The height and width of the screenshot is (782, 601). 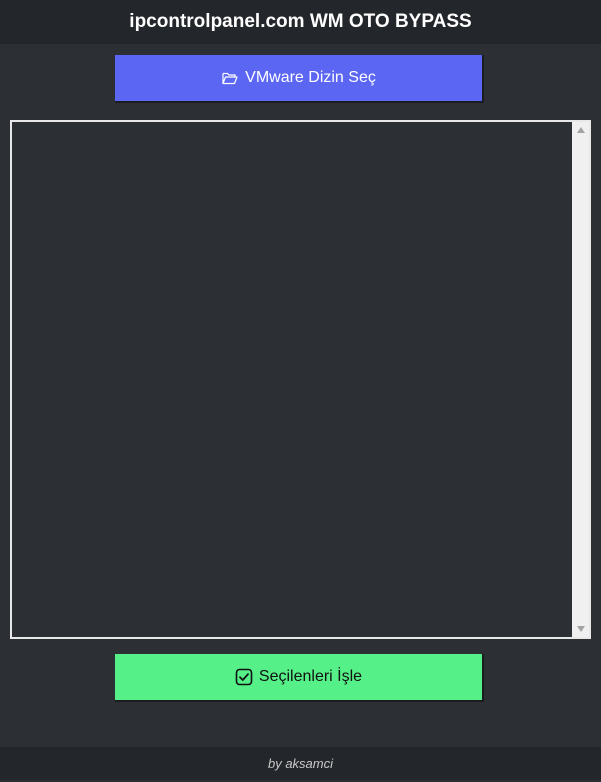 What do you see at coordinates (580, 379) in the screenshot?
I see `vertical-scrollbar` at bounding box center [580, 379].